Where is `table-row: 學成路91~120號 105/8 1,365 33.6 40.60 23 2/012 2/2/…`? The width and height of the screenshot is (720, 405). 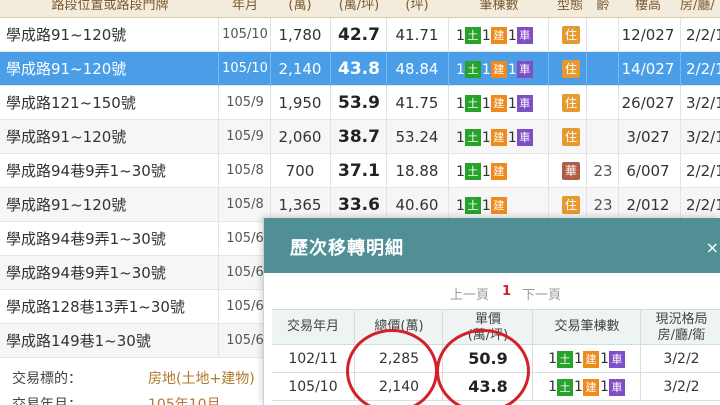 table-row: 學成路91~120號 105/8 1,365 33.6 40.60 23 2/012 2/2/… is located at coordinates (360, 205).